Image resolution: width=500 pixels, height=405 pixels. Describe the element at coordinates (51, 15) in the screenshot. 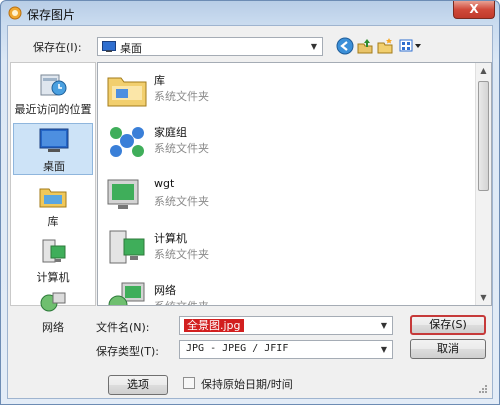

I see `window-title: 保存图片` at that location.